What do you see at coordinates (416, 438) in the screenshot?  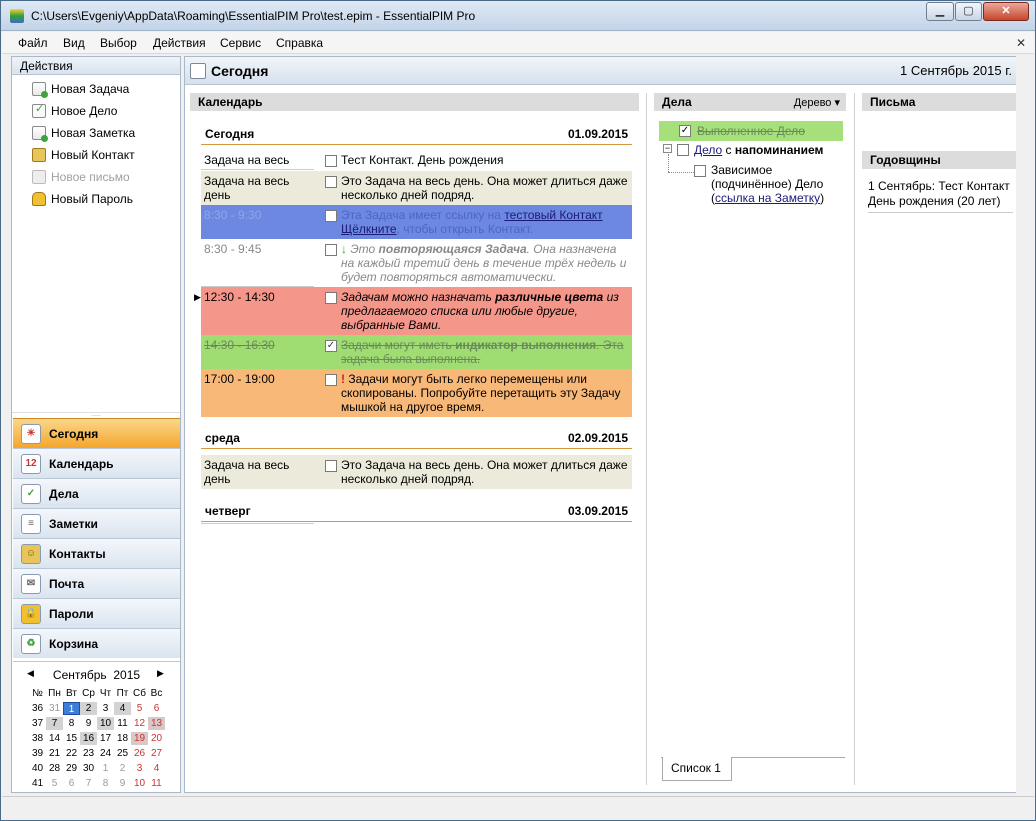 I see `day-header-wed: среда 02.09.2015` at bounding box center [416, 438].